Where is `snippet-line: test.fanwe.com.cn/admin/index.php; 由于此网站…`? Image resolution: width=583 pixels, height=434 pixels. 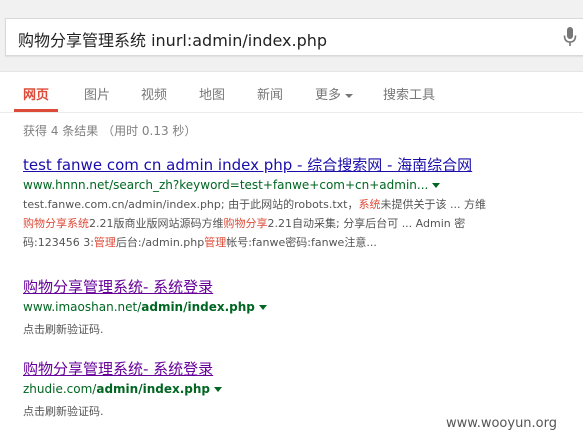
snippet-line: test.fanwe.com.cn/admin/index.php; 由于此网站… is located at coordinates (254, 204).